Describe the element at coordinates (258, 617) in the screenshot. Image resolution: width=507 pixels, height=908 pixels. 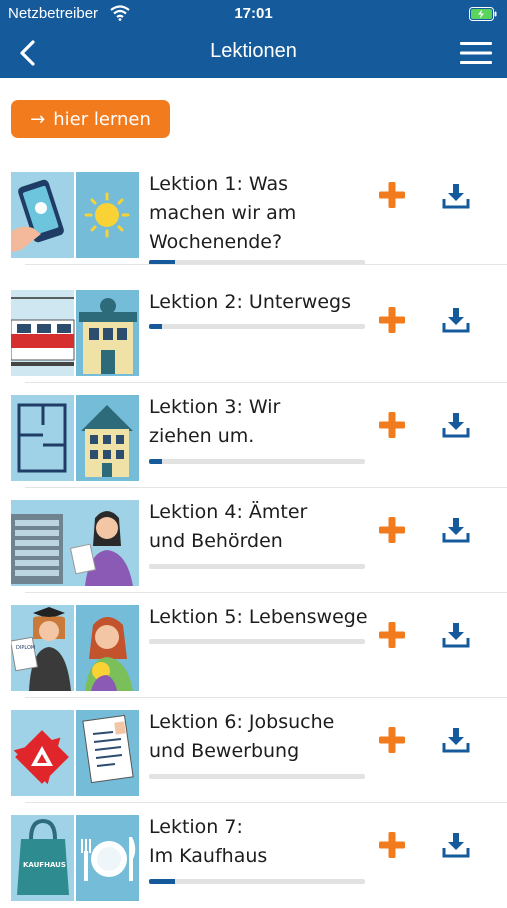
I see `lesson-title: Lektion 5: Lebenswege` at that location.